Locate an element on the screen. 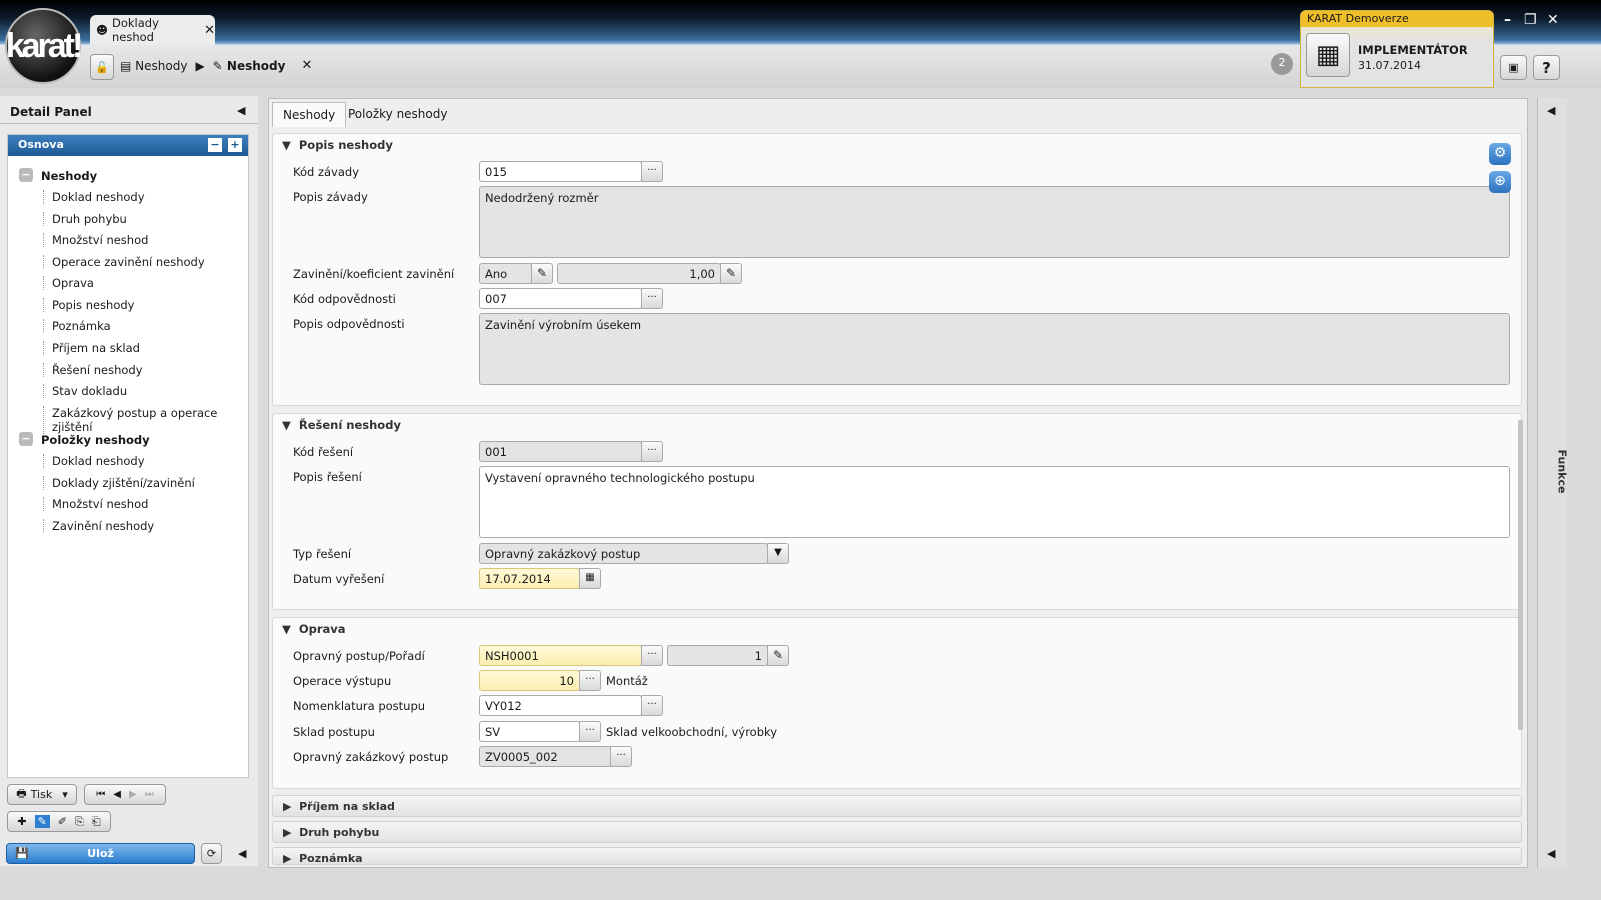 This screenshot has height=900, width=1601. popis-odpovednosti-textarea: Zavinění výrobním úsekem is located at coordinates (994, 349).